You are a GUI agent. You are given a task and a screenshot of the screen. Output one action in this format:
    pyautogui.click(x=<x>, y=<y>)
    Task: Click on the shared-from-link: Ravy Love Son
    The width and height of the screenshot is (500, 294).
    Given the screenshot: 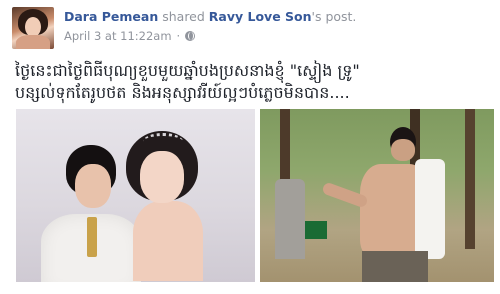 What is the action you would take?
    pyautogui.click(x=260, y=16)
    